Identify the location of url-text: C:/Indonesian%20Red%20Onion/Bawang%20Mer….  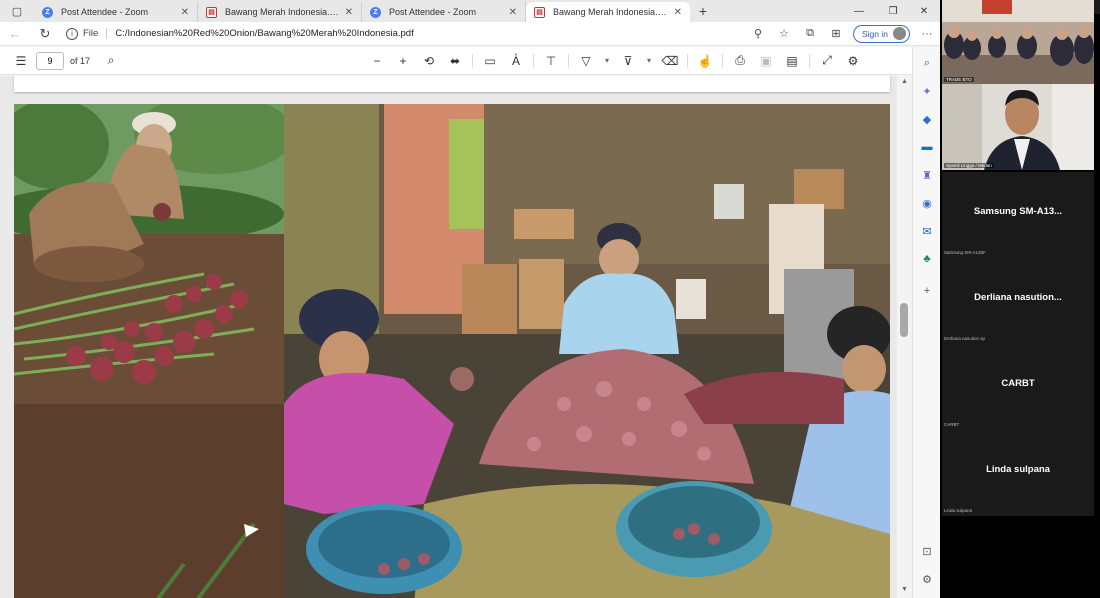
(264, 33).